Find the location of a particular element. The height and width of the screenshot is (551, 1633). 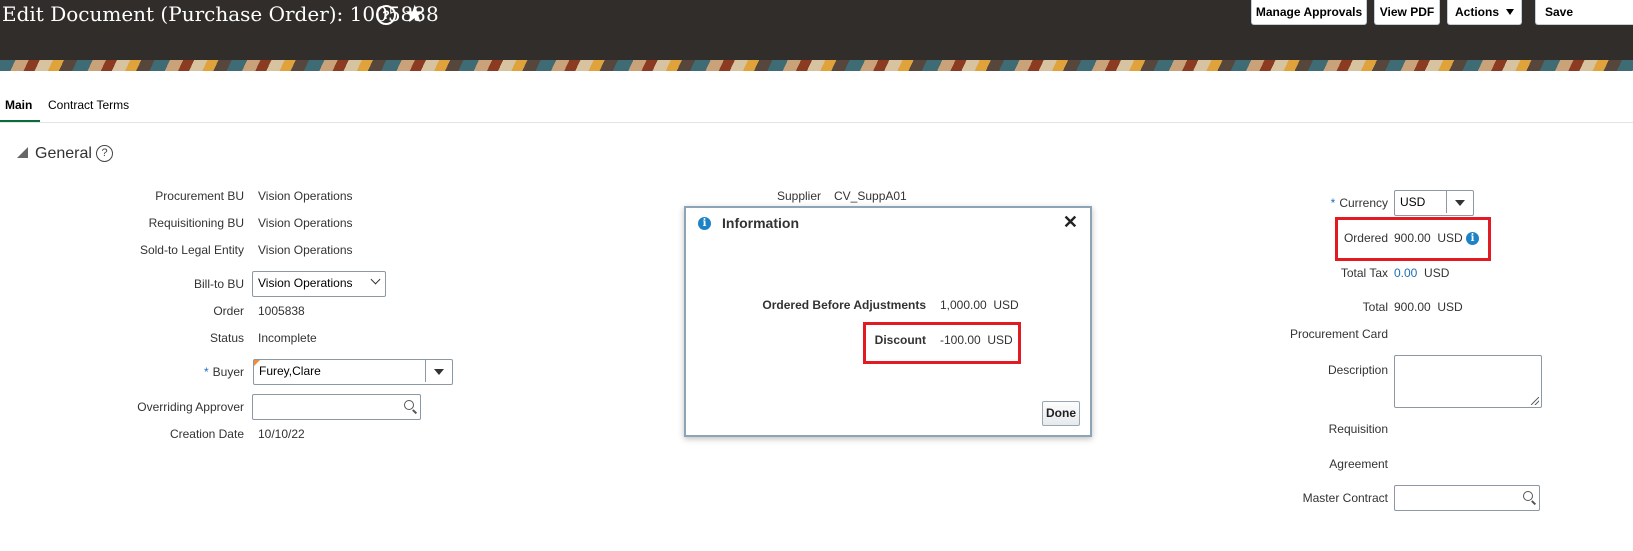

discount-currency: USD is located at coordinates (1000, 340).